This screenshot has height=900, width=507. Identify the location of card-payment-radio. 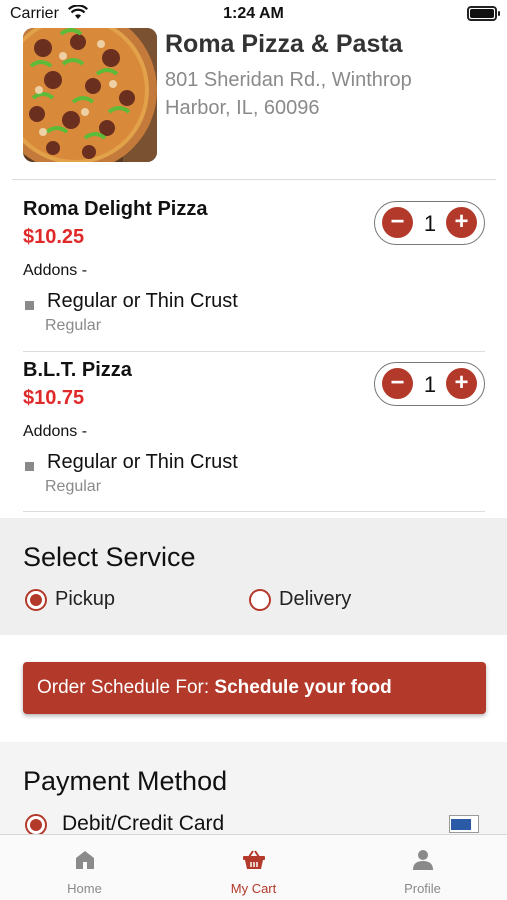
(36, 825).